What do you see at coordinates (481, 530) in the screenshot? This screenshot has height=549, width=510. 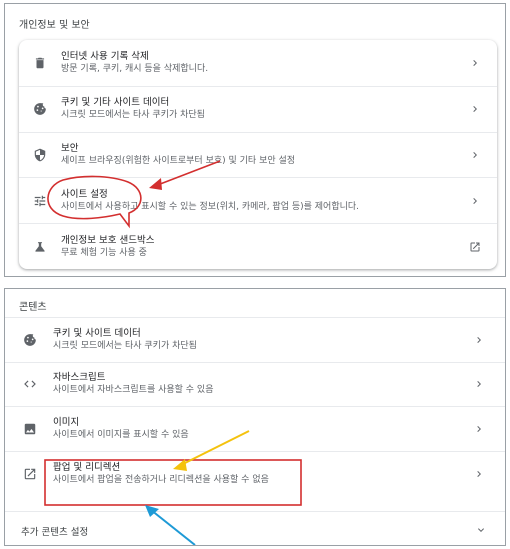 I see `chevron-down-icon` at bounding box center [481, 530].